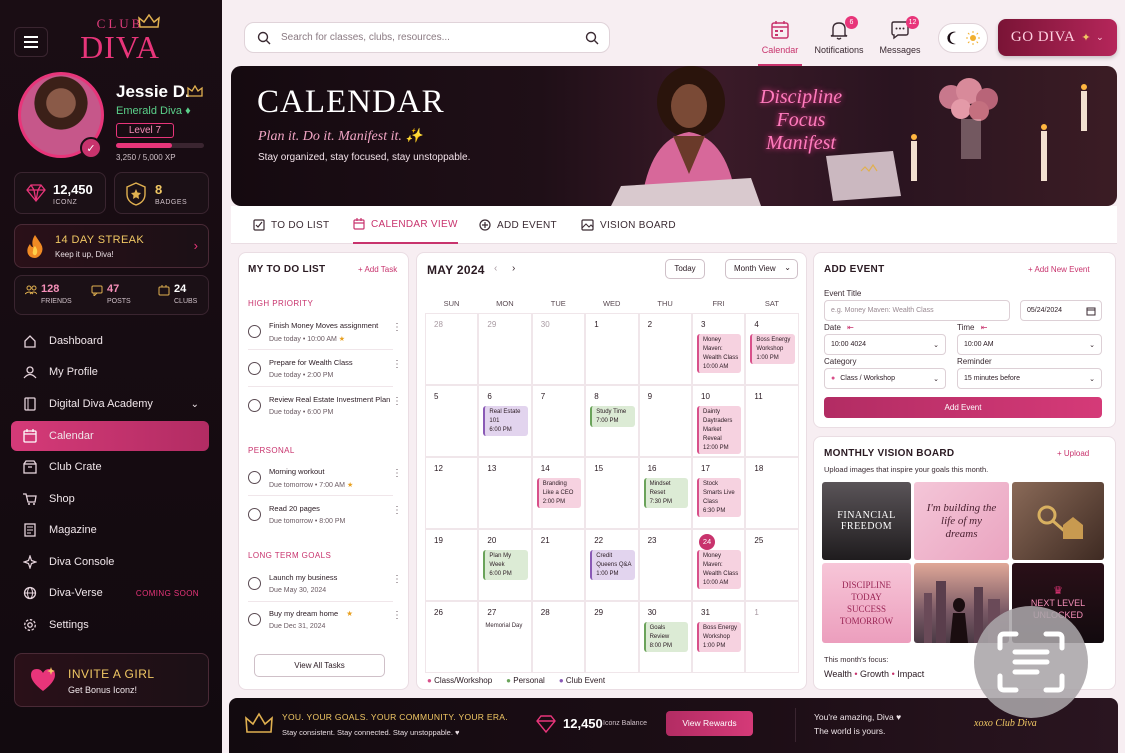 The image size is (1125, 753). What do you see at coordinates (719, 353) in the screenshot?
I see `calendar-event: Money Maven: Wealth Class 10:00 AM` at bounding box center [719, 353].